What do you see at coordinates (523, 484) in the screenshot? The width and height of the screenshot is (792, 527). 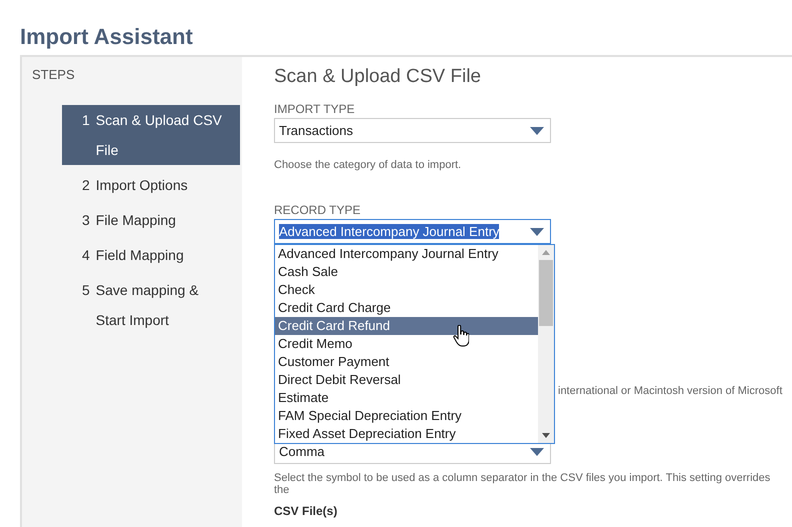 I see `help-text: Select the symbol to be used as a column separator in the CSV files you import. This setting overrides the` at bounding box center [523, 484].